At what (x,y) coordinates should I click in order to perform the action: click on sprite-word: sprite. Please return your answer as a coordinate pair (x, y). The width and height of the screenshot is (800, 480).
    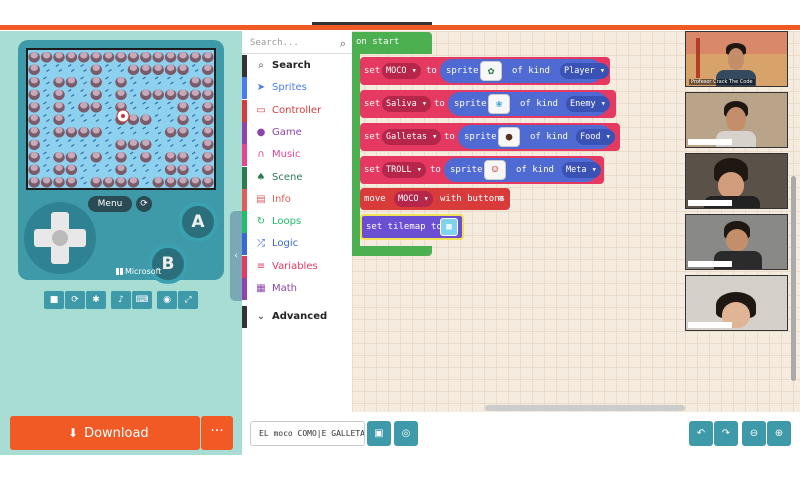
    Looking at the image, I should click on (470, 104).